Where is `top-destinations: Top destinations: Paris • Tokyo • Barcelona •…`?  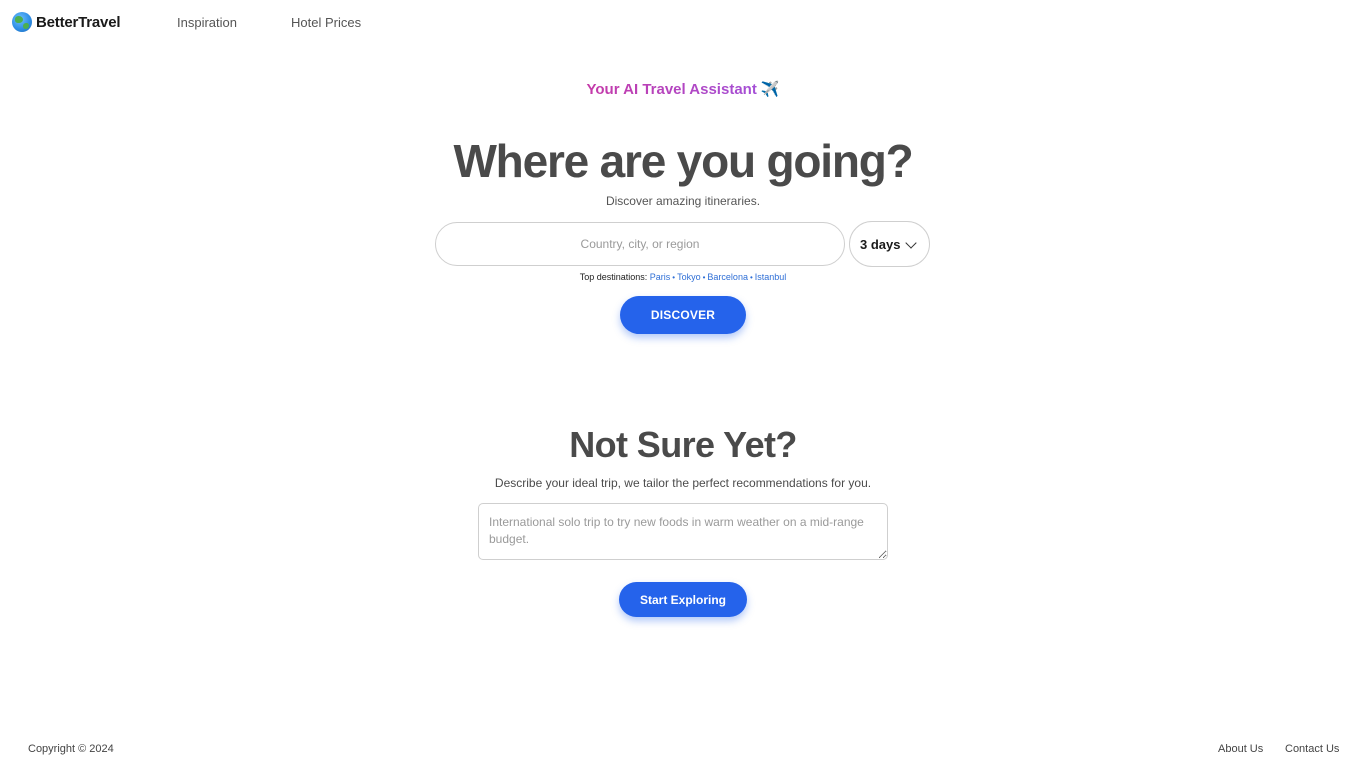 top-destinations: Top destinations: Paris • Tokyo • Barcelona •… is located at coordinates (683, 277).